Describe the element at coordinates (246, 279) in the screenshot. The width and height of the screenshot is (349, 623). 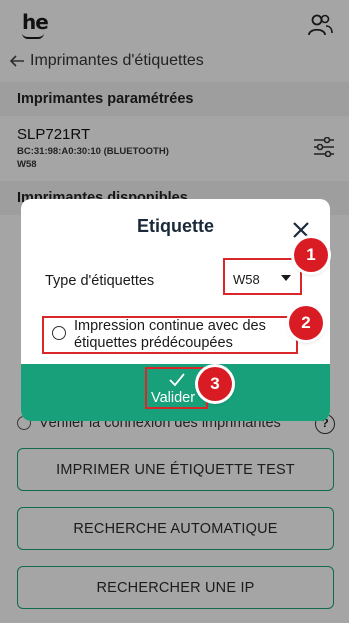
I see `label-type-value: W58` at that location.